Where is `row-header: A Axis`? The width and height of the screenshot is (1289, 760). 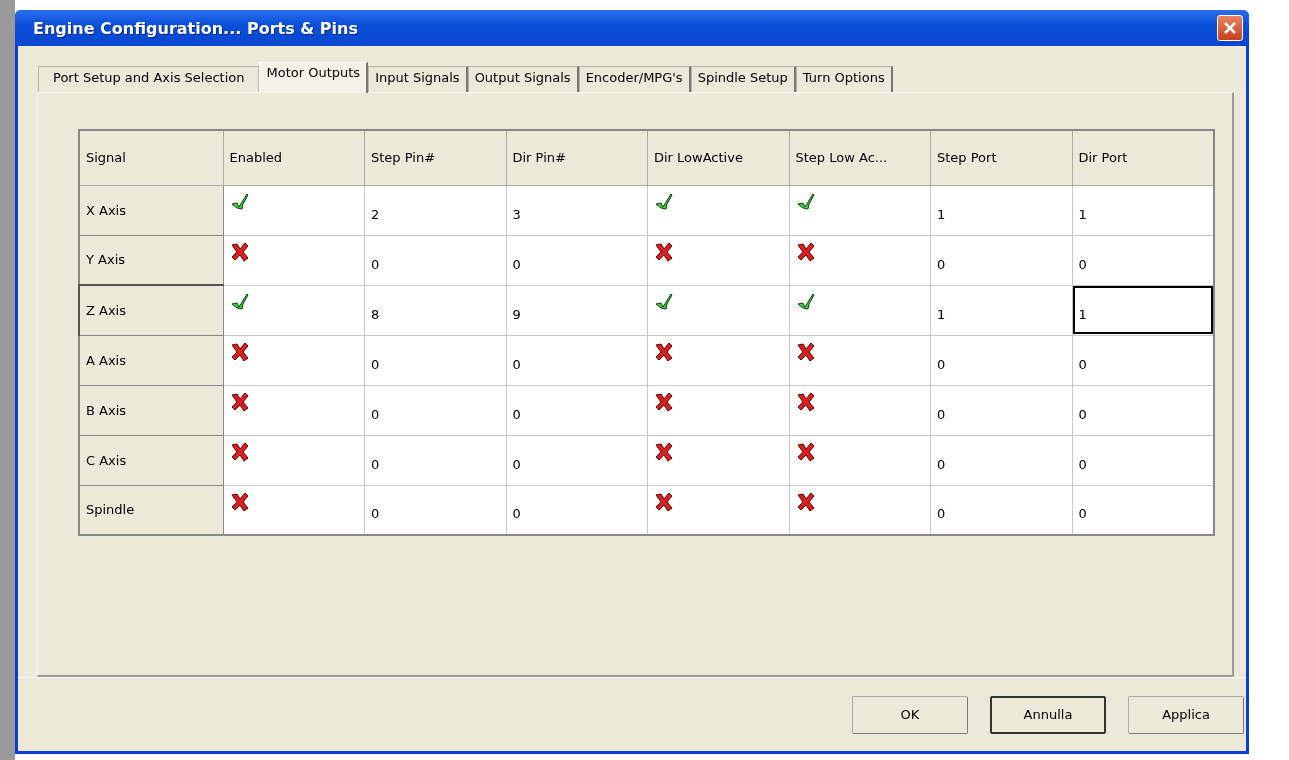 row-header: A Axis is located at coordinates (151, 360).